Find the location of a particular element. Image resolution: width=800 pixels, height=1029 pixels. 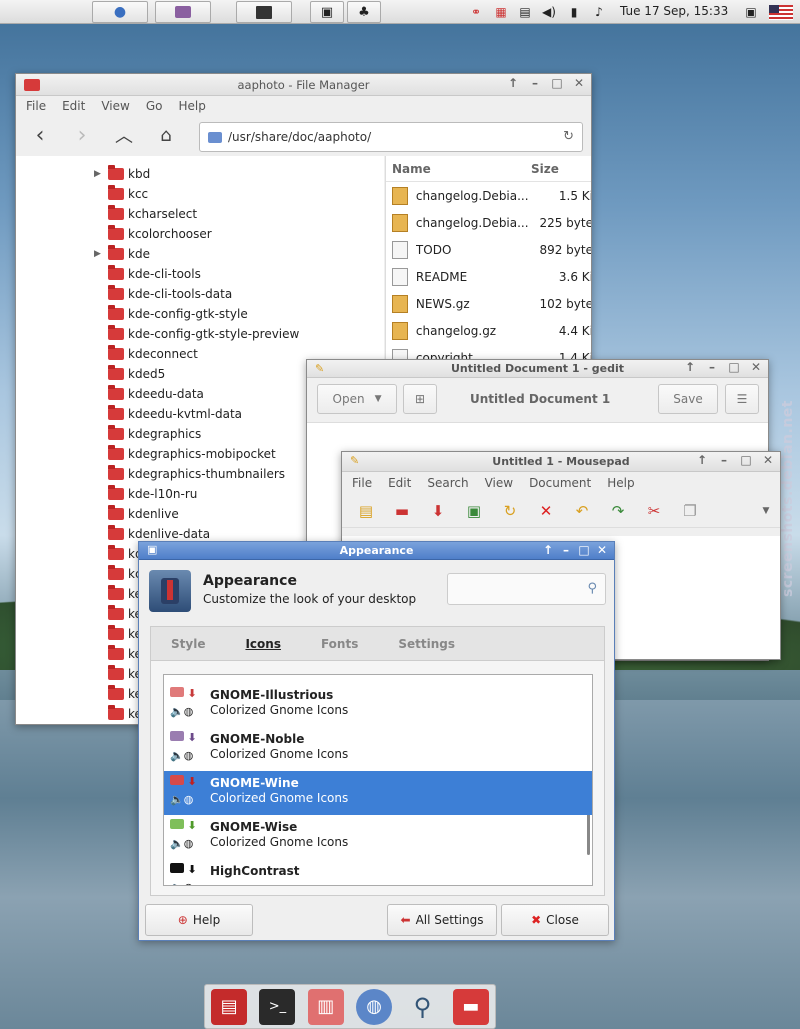

search-input: ⚲ is located at coordinates (526, 589).